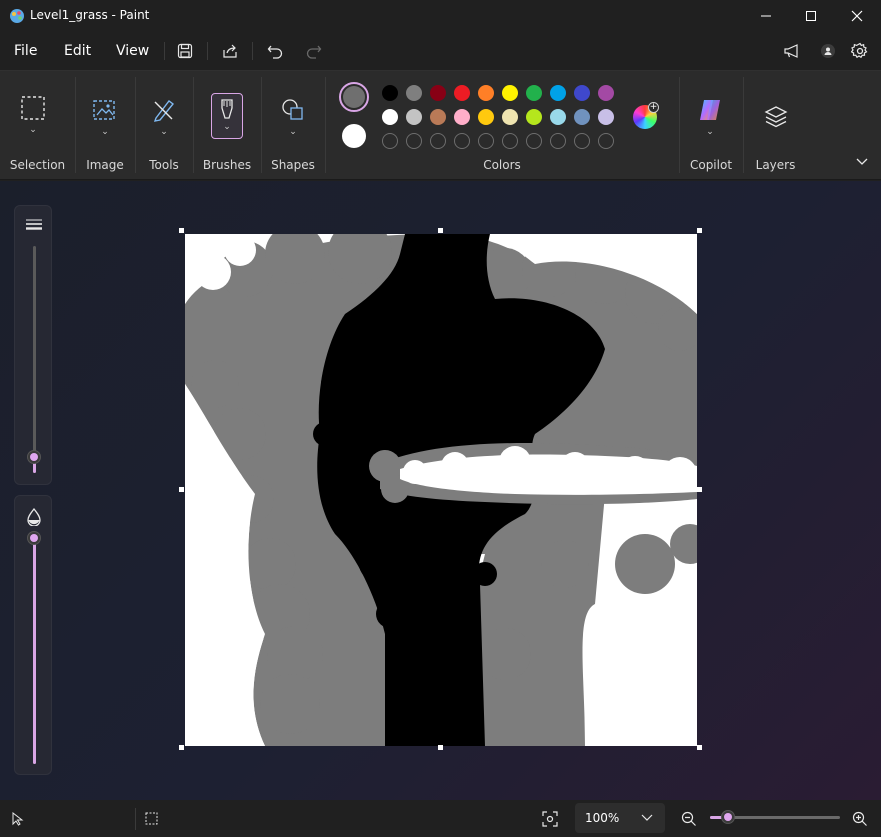  I want to click on shapes-icon, so click(292, 109).